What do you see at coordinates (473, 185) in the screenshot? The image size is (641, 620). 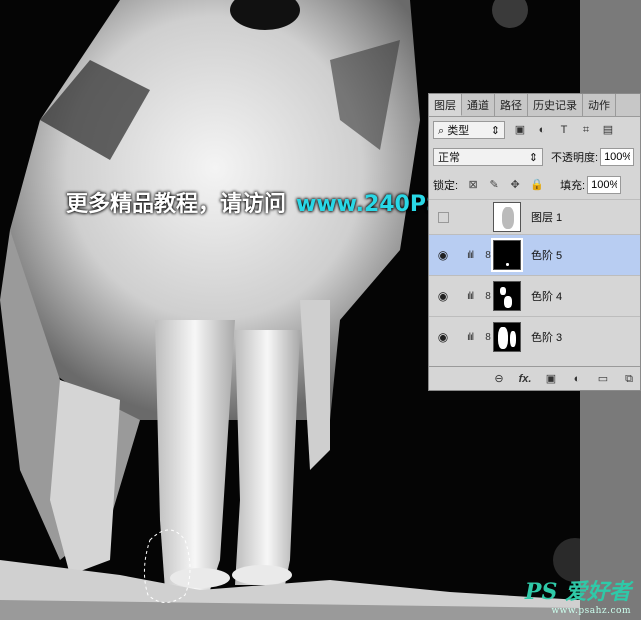 I see `lock-transparent-icon: ⊠` at bounding box center [473, 185].